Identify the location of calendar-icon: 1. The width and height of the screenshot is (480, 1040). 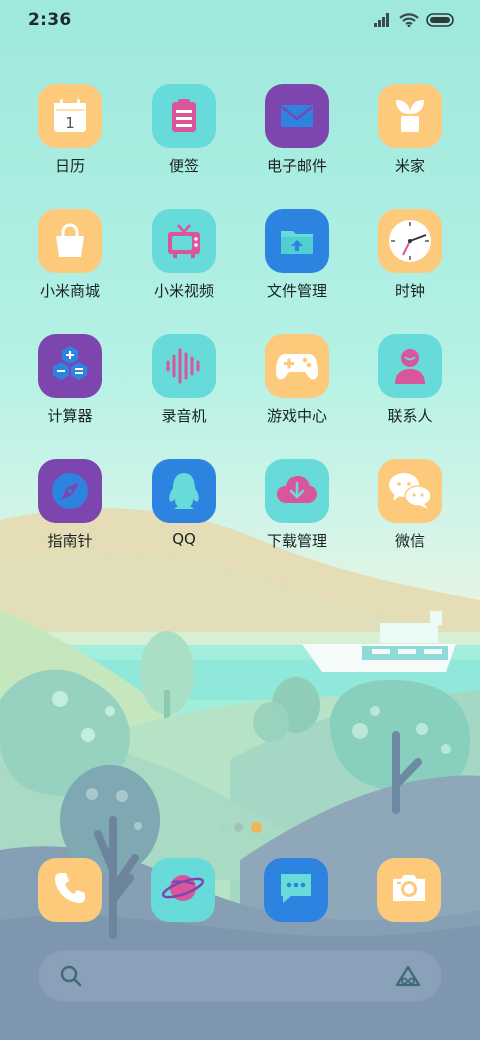
(70, 116).